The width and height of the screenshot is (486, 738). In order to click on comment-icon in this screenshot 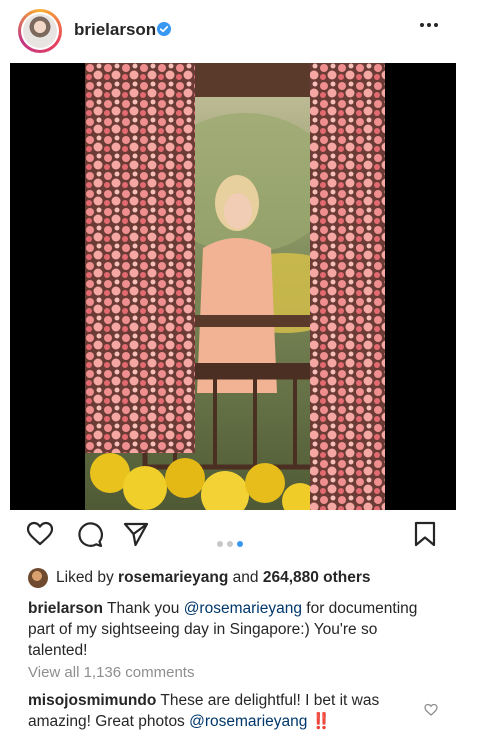, I will do `click(90, 534)`.